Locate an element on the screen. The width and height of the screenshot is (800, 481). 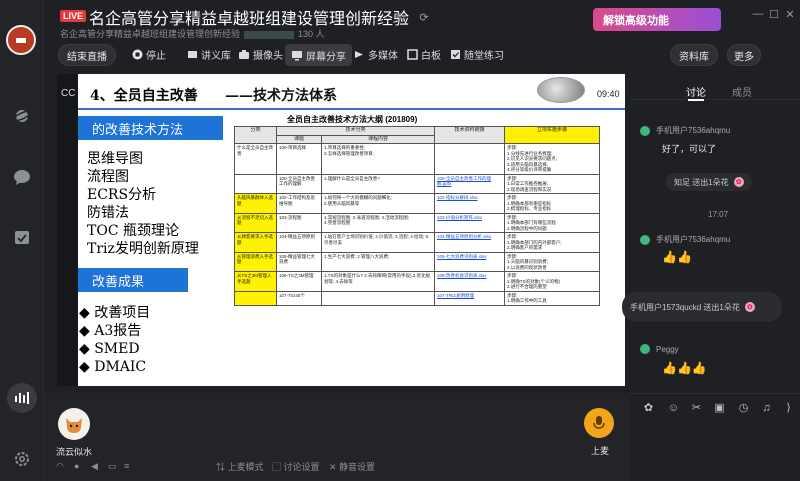
multimedia-label: 多媒体 is located at coordinates (383, 56).